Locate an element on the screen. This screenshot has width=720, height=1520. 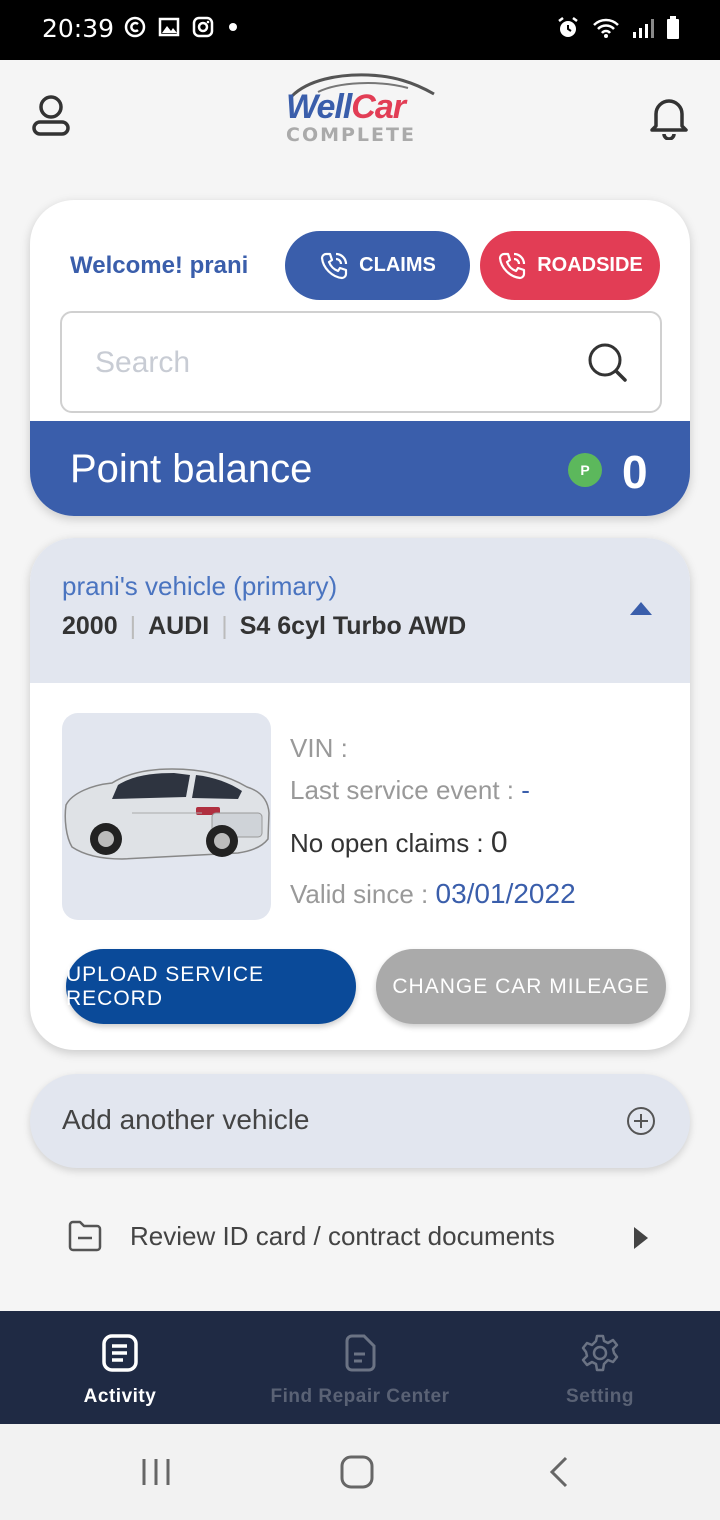
open-claims-row: No open claims : 0 is located at coordinates (399, 843).